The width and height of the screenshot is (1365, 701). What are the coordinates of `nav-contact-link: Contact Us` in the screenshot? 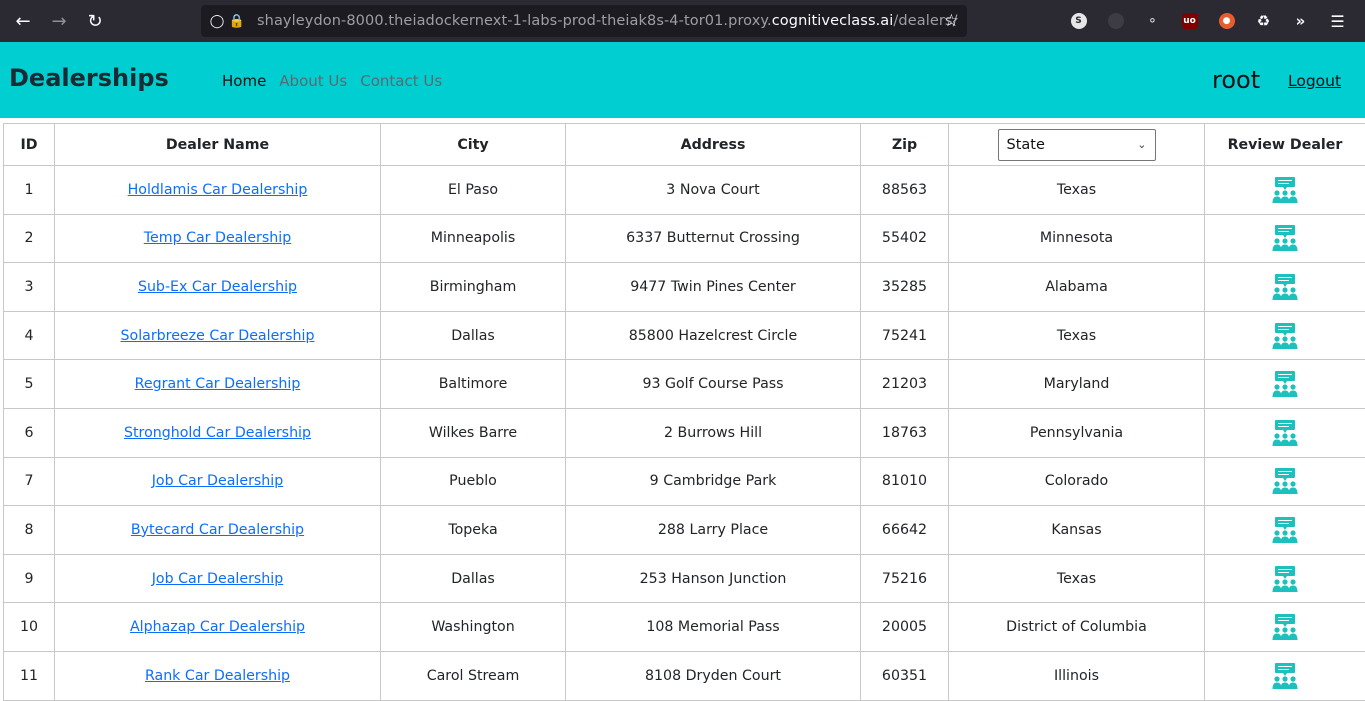 It's located at (401, 81).